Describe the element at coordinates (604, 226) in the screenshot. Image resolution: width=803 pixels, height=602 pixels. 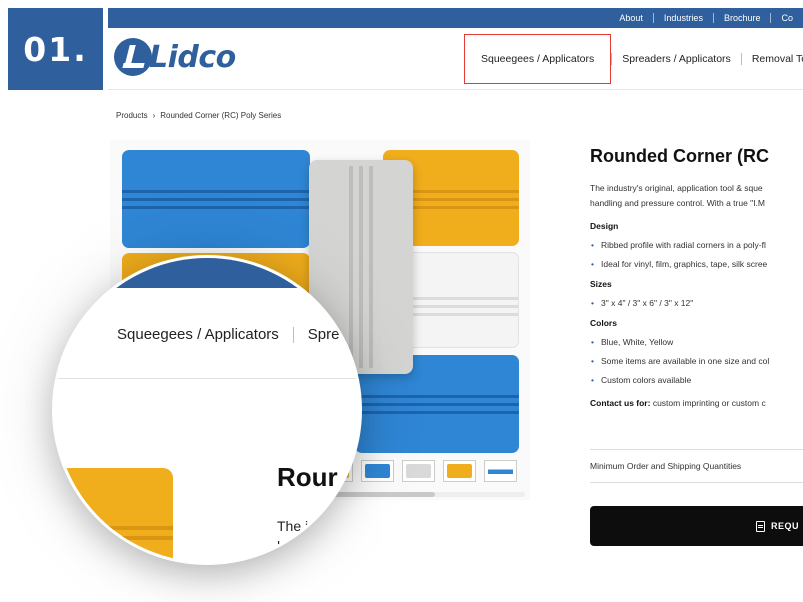
I see `design-heading: Design` at that location.